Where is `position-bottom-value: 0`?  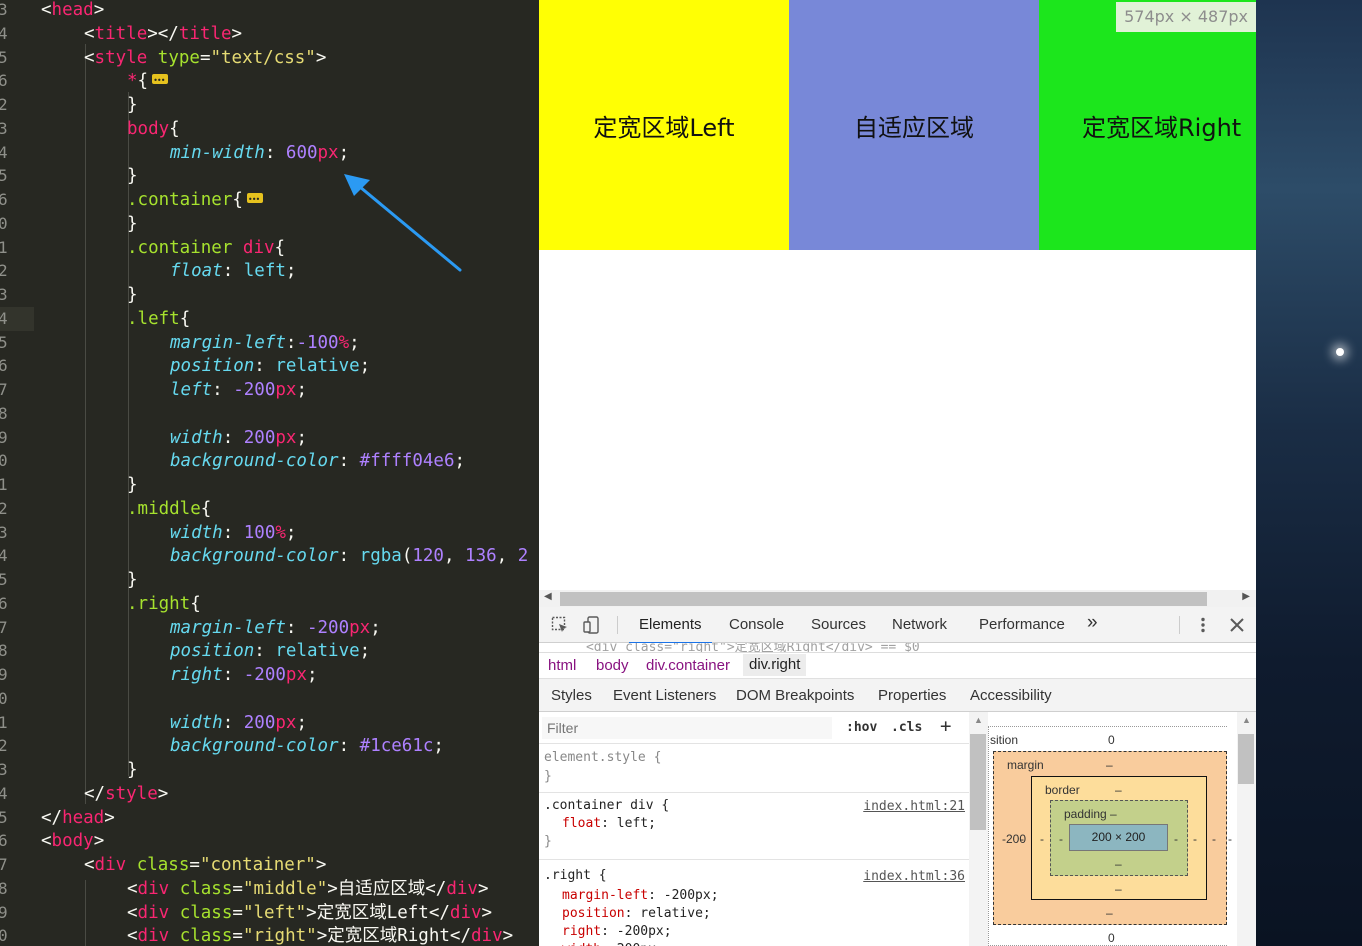 position-bottom-value: 0 is located at coordinates (1111, 938).